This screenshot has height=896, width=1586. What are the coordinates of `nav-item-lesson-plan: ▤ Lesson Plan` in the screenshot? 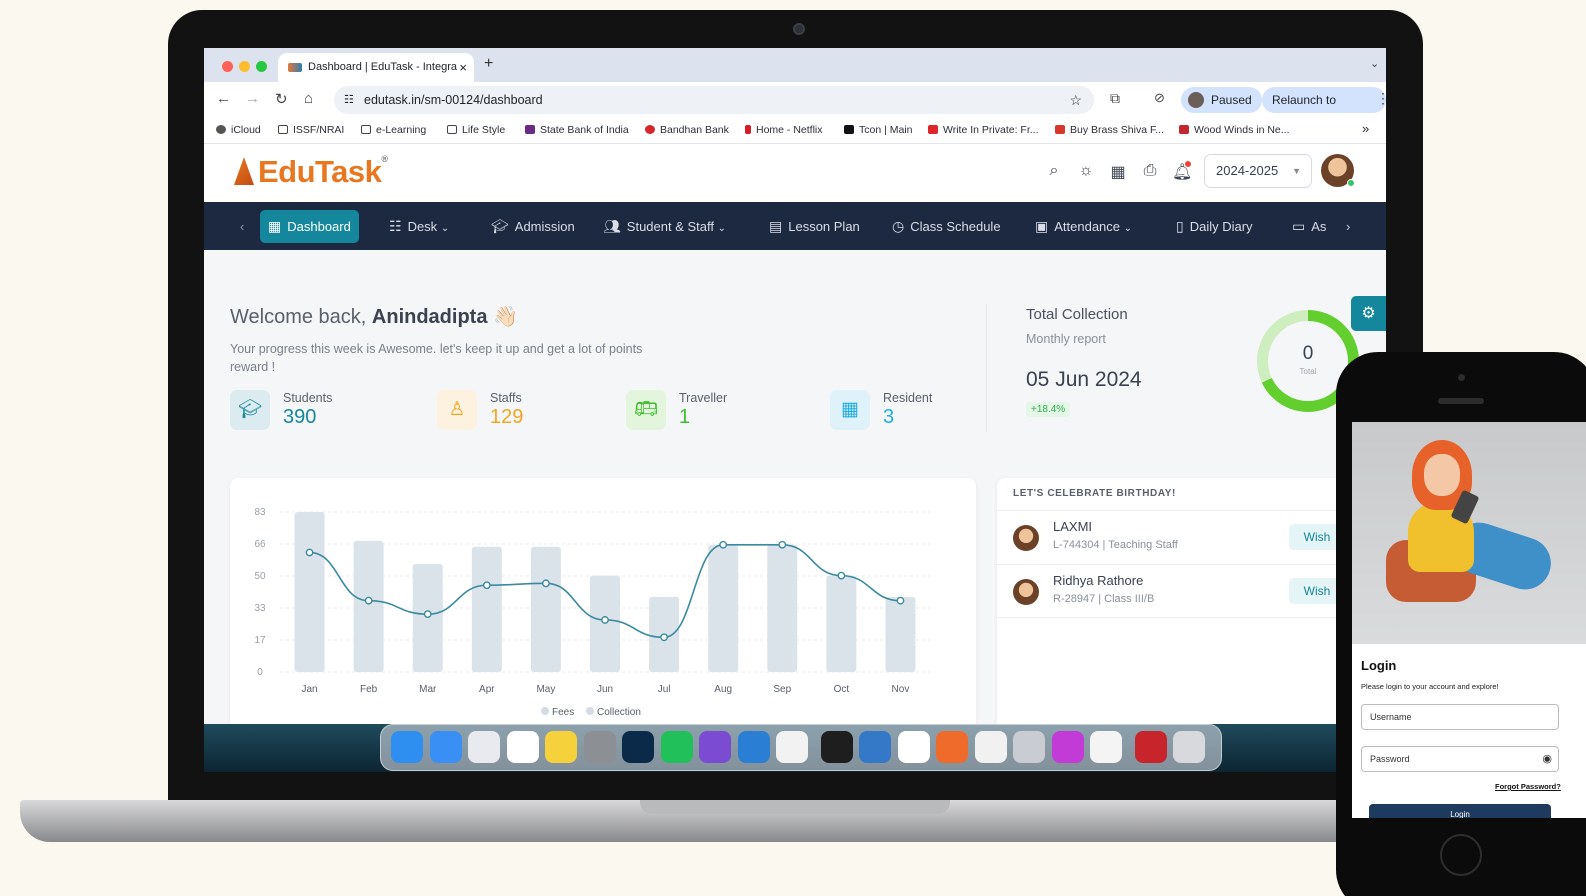 It's located at (814, 226).